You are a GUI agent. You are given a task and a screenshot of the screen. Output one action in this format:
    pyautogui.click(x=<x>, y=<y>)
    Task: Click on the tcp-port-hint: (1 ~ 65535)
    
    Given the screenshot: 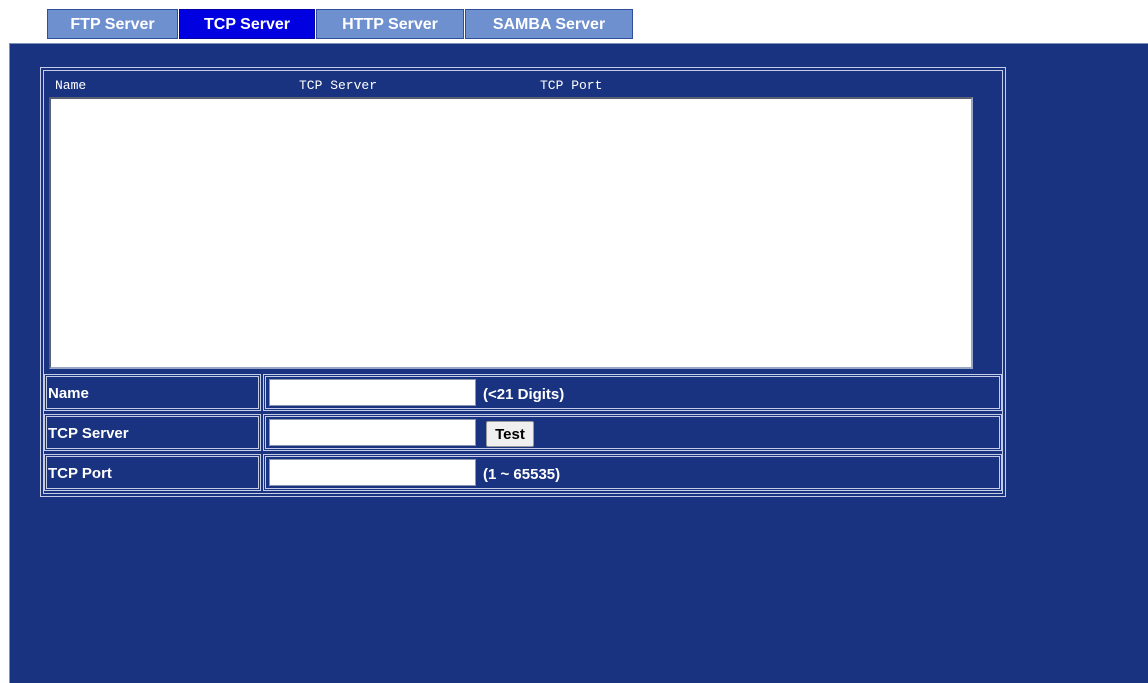 What is the action you would take?
    pyautogui.click(x=522, y=474)
    